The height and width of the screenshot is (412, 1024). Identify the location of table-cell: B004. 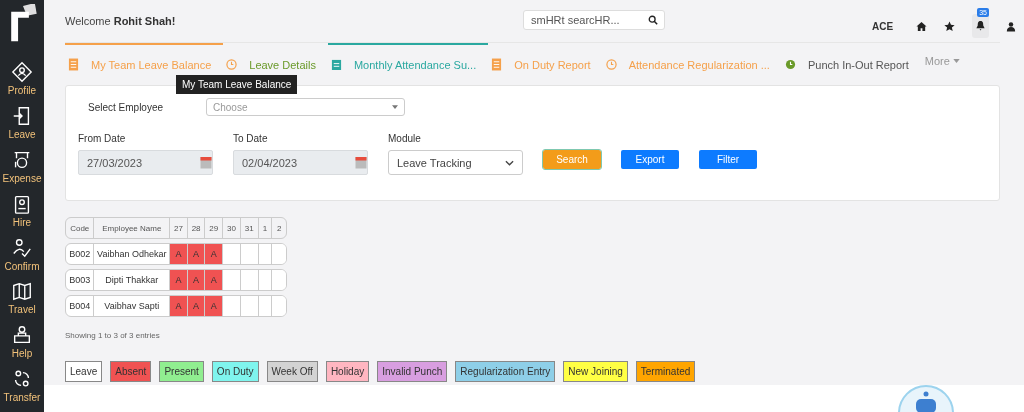
(80, 306).